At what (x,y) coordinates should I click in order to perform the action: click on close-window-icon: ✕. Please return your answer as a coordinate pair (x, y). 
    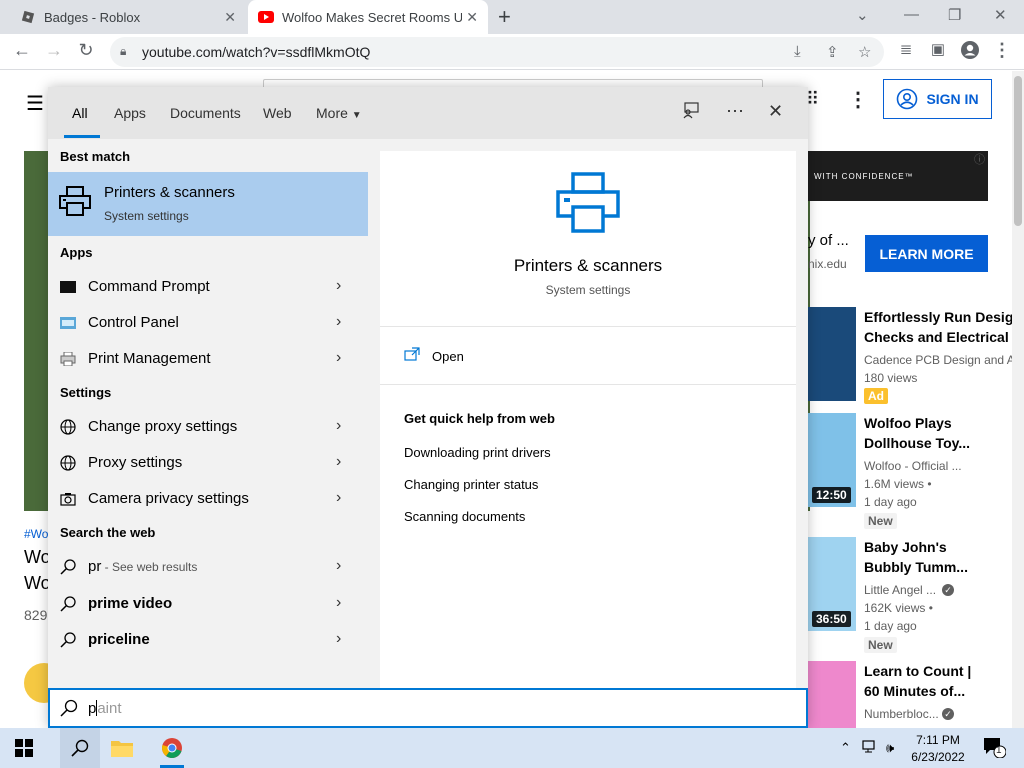
    Looking at the image, I should click on (1000, 15).